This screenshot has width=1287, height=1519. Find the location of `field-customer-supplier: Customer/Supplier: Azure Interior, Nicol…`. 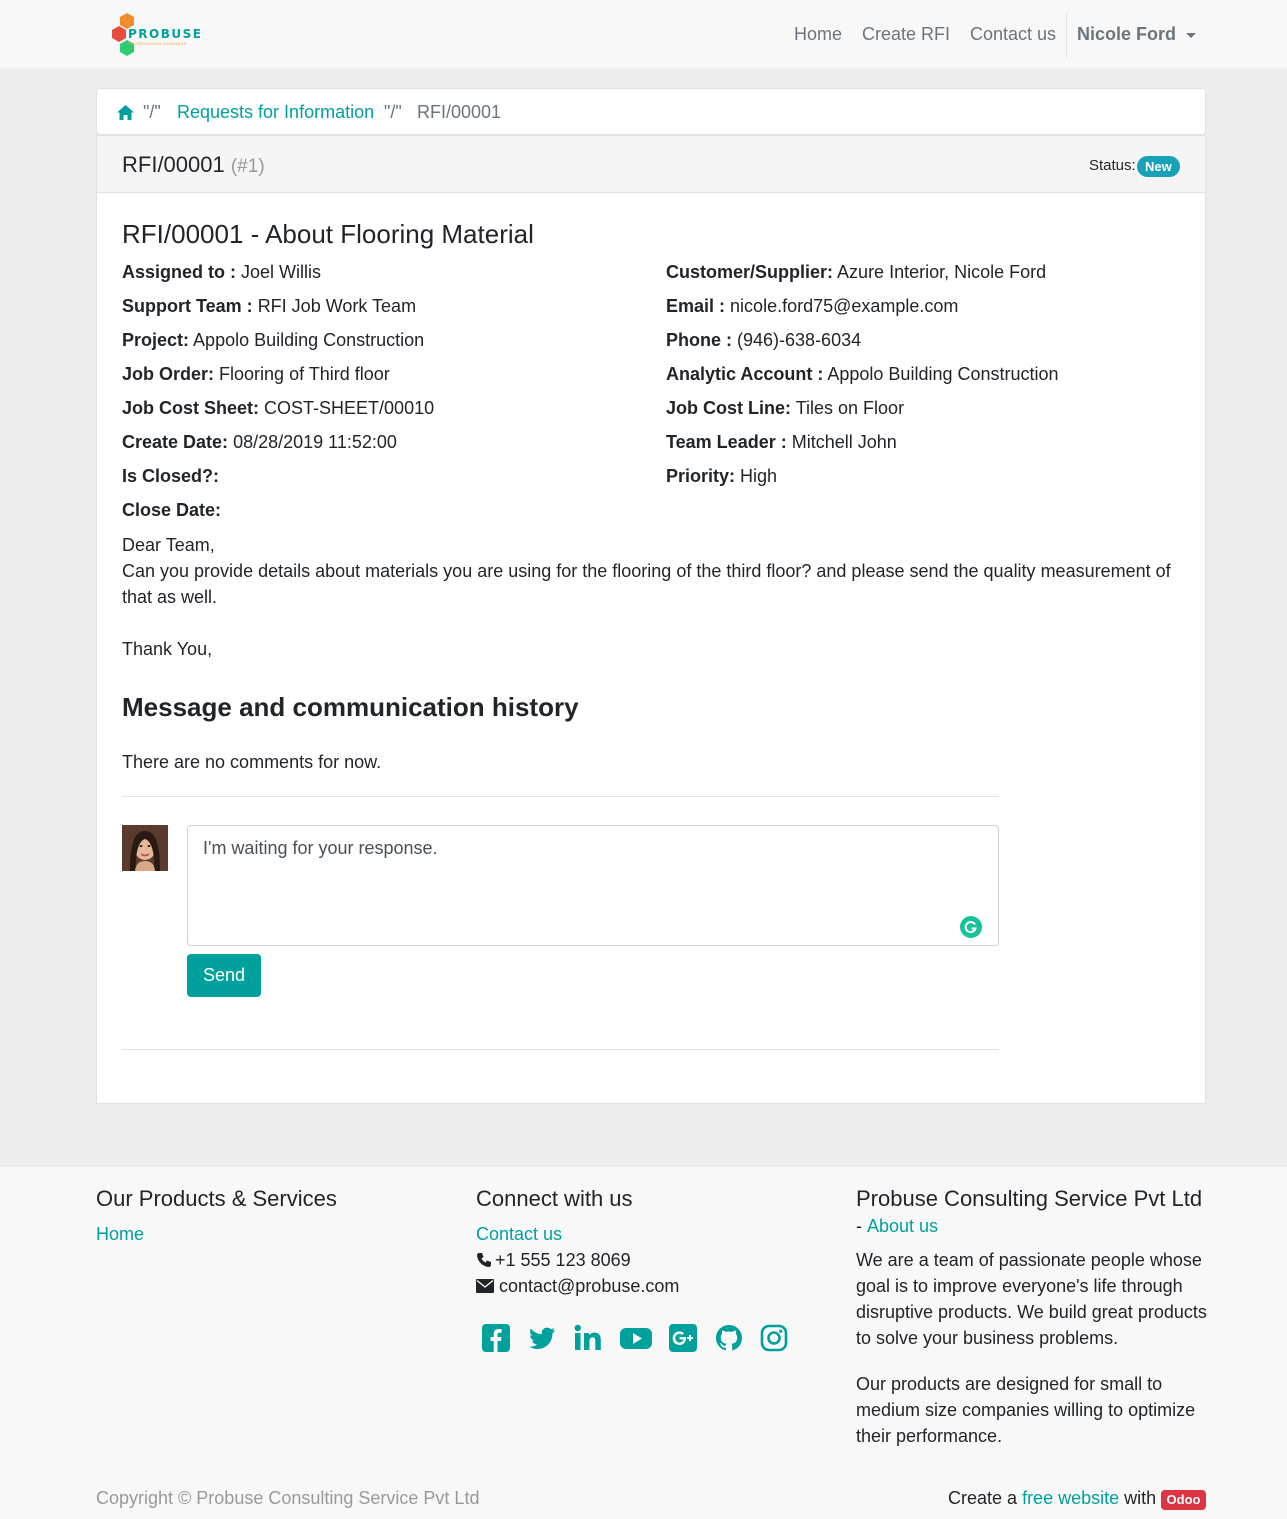

field-customer-supplier: Customer/Supplier: Azure Interior, Nicol… is located at coordinates (856, 272).